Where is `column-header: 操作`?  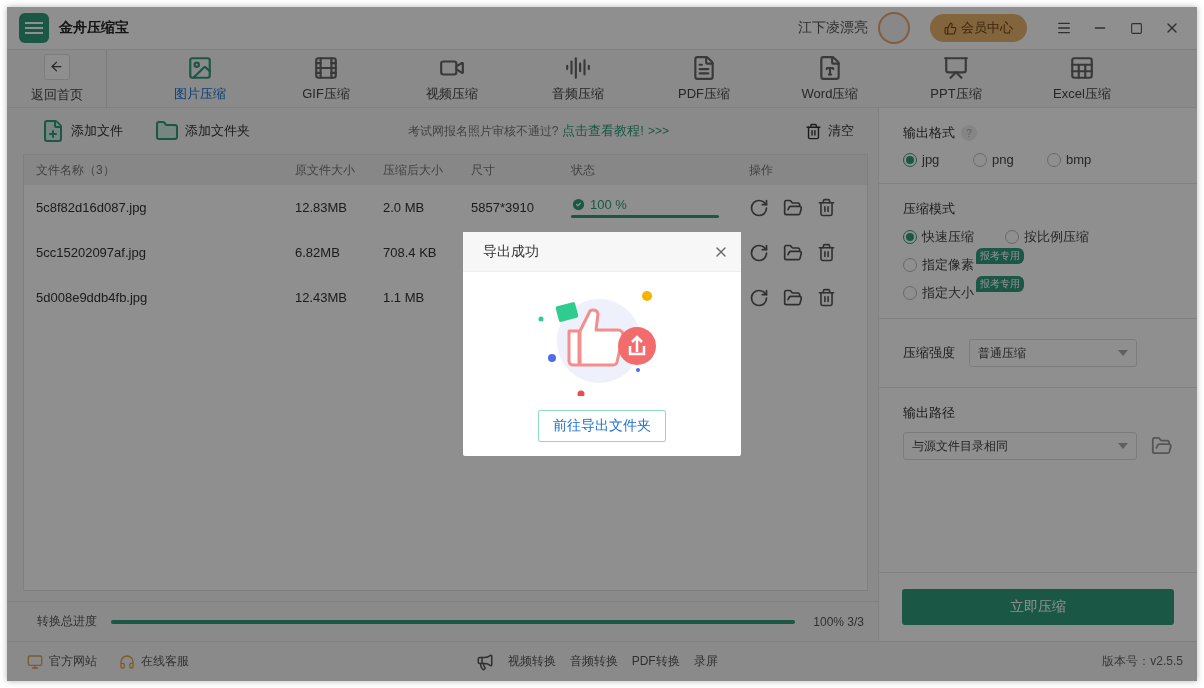 column-header: 操作 is located at coordinates (761, 170).